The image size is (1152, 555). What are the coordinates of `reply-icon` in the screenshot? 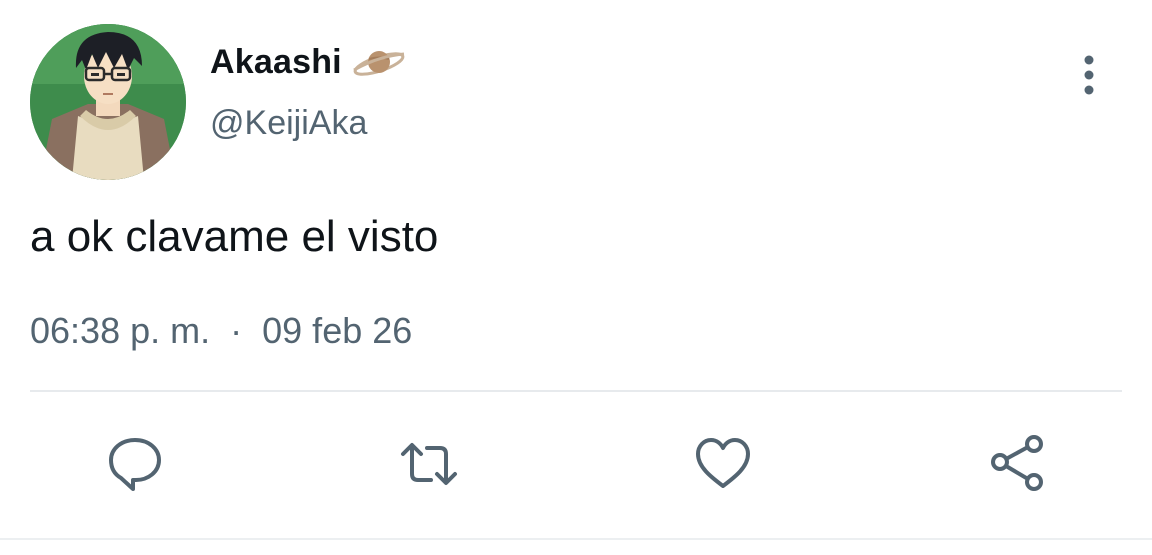 It's located at (135, 464).